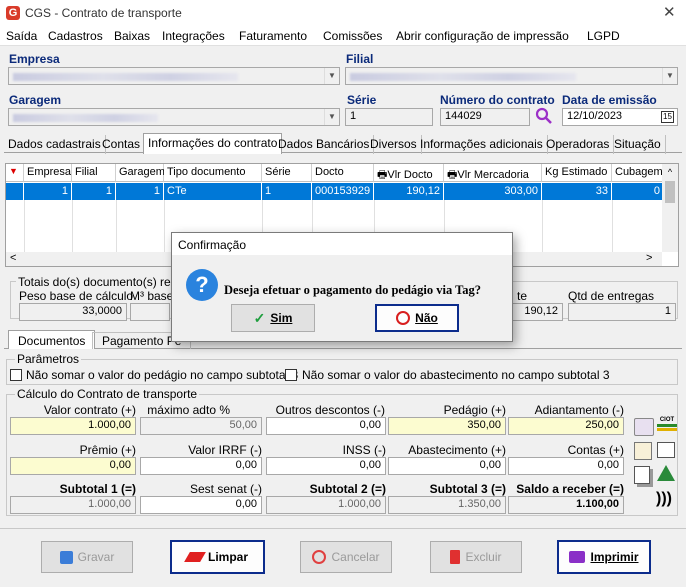 The image size is (686, 587). Describe the element at coordinates (52, 339) in the screenshot. I see `tab-documentos: Documentos` at that location.